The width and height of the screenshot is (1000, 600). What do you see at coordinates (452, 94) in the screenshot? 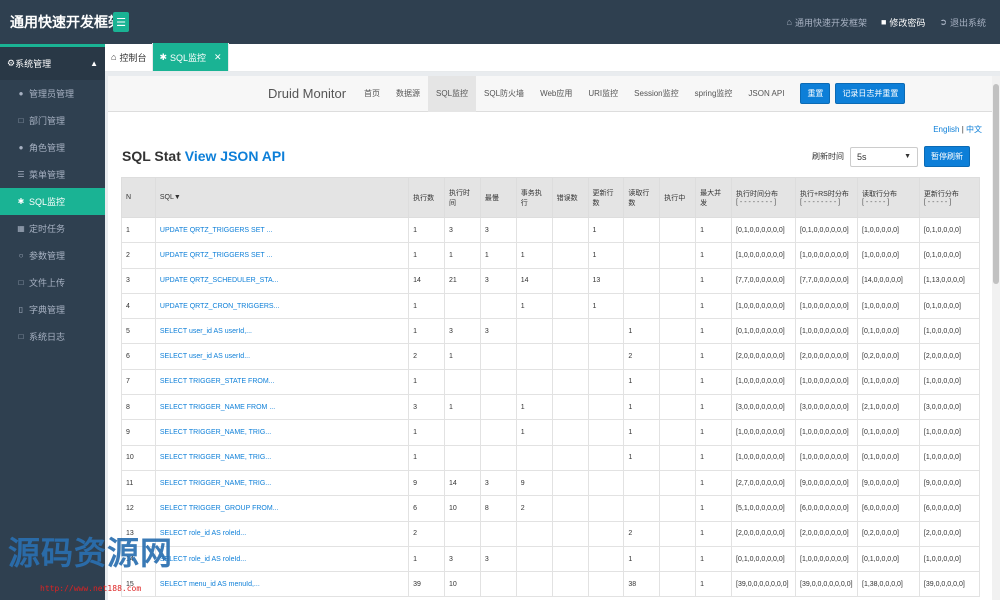
I see `druid-nav-sql: SQL监控` at bounding box center [452, 94].